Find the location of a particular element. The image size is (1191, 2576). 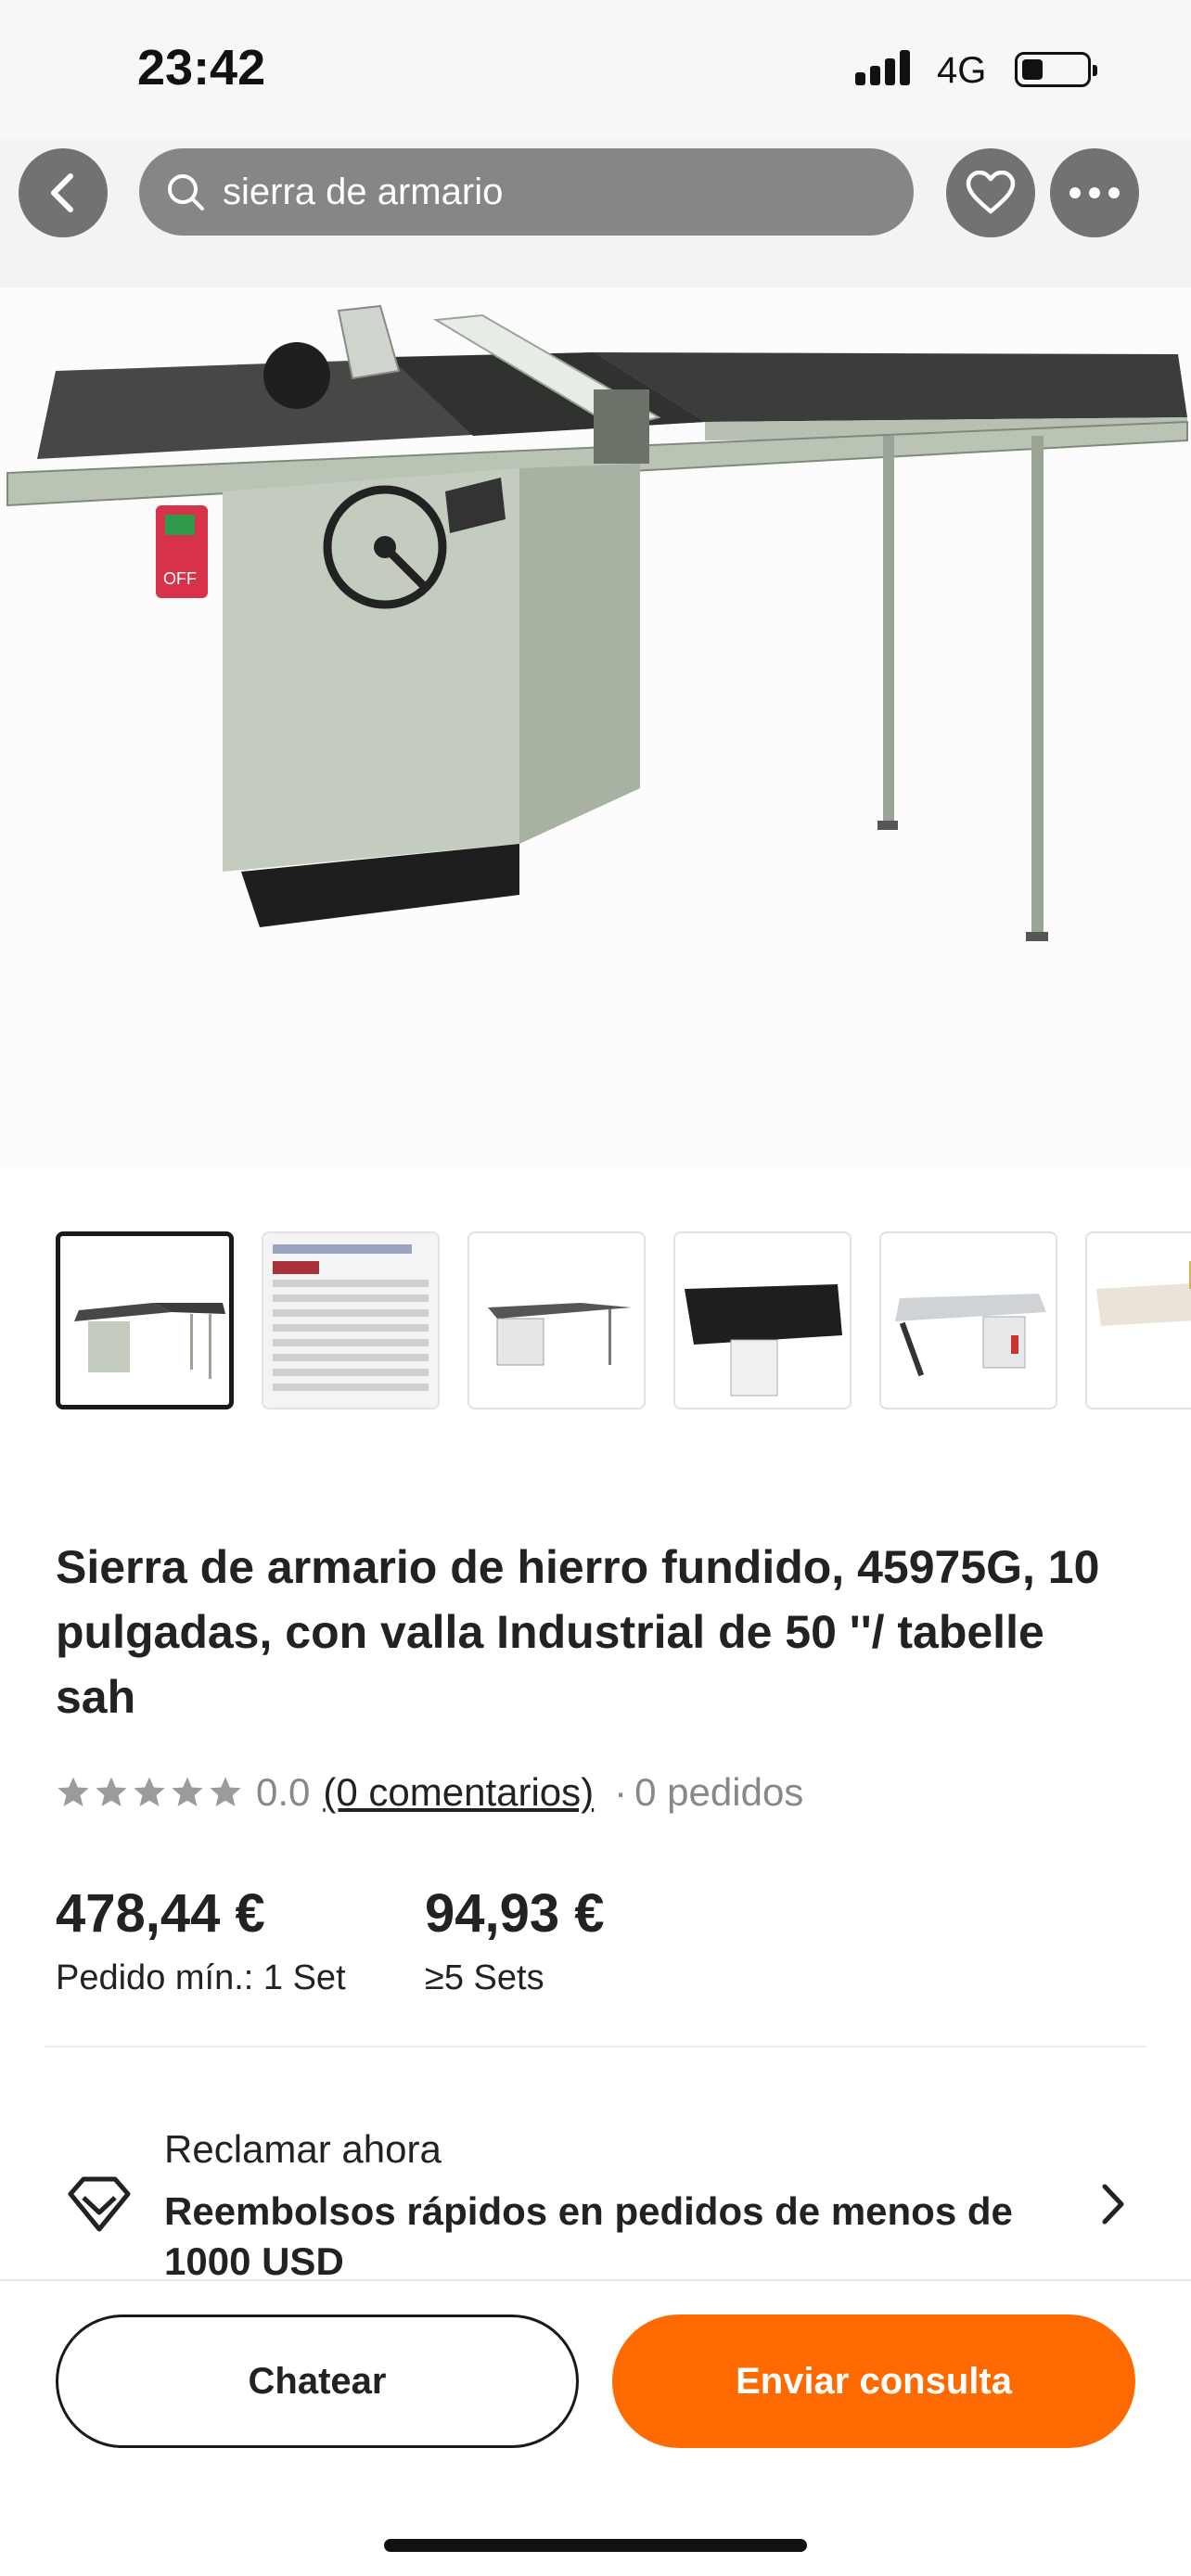

signal-icon is located at coordinates (887, 66).